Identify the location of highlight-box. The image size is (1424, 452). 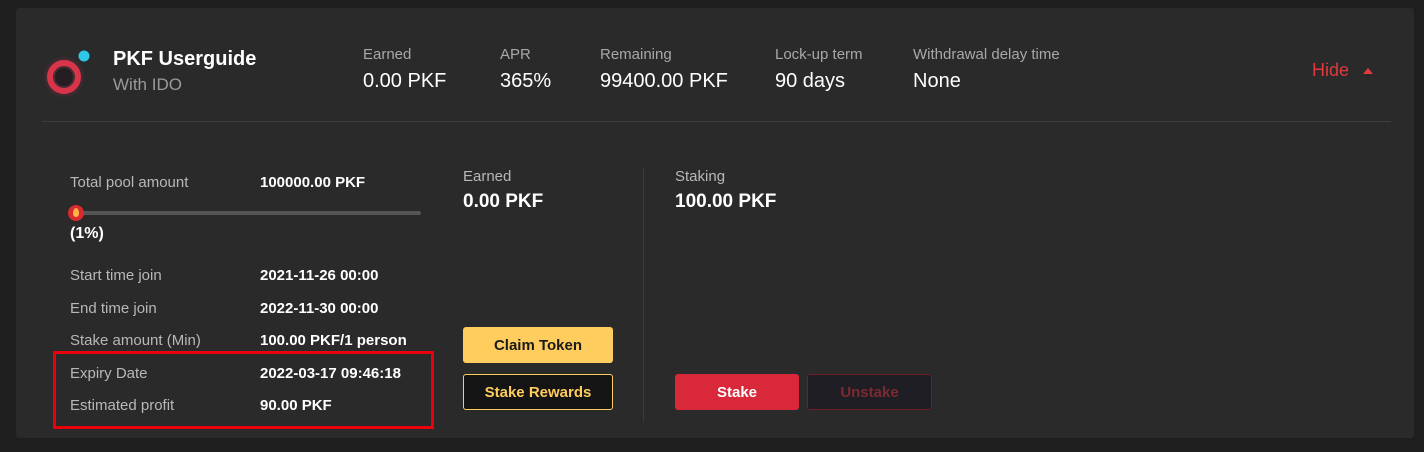
(243, 390).